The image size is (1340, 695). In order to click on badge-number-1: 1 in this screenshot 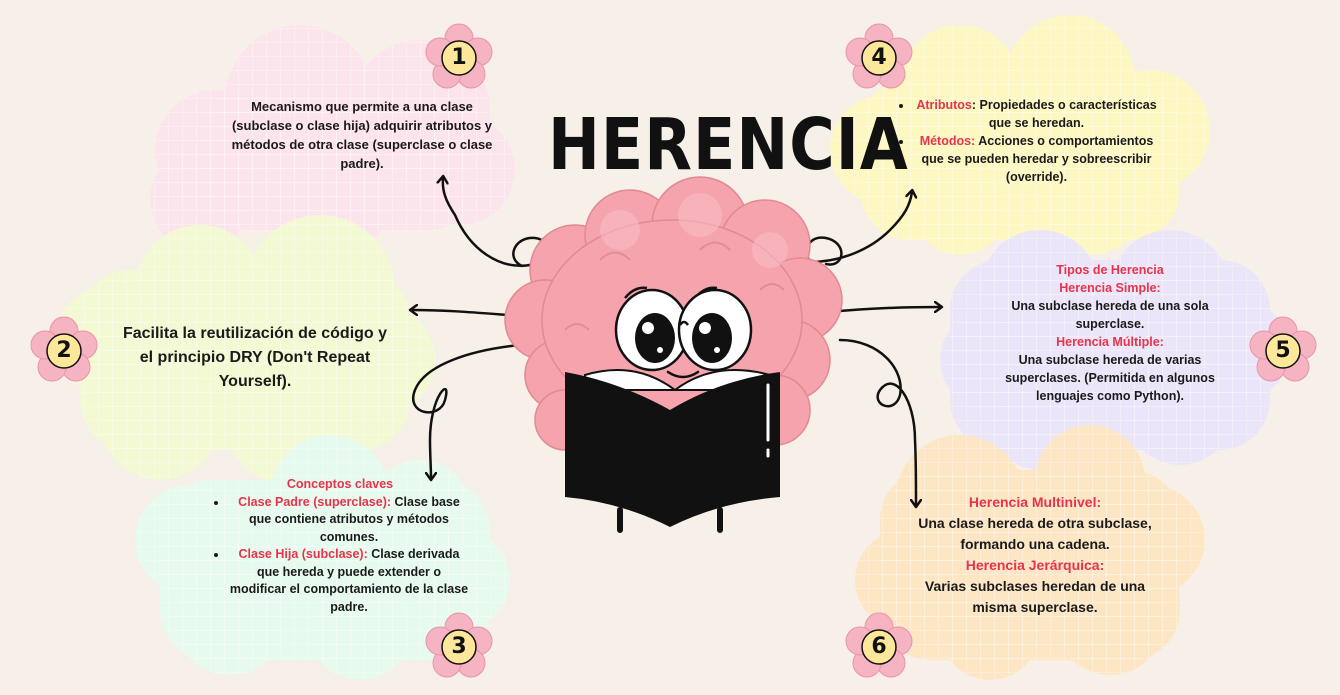, I will do `click(459, 57)`.